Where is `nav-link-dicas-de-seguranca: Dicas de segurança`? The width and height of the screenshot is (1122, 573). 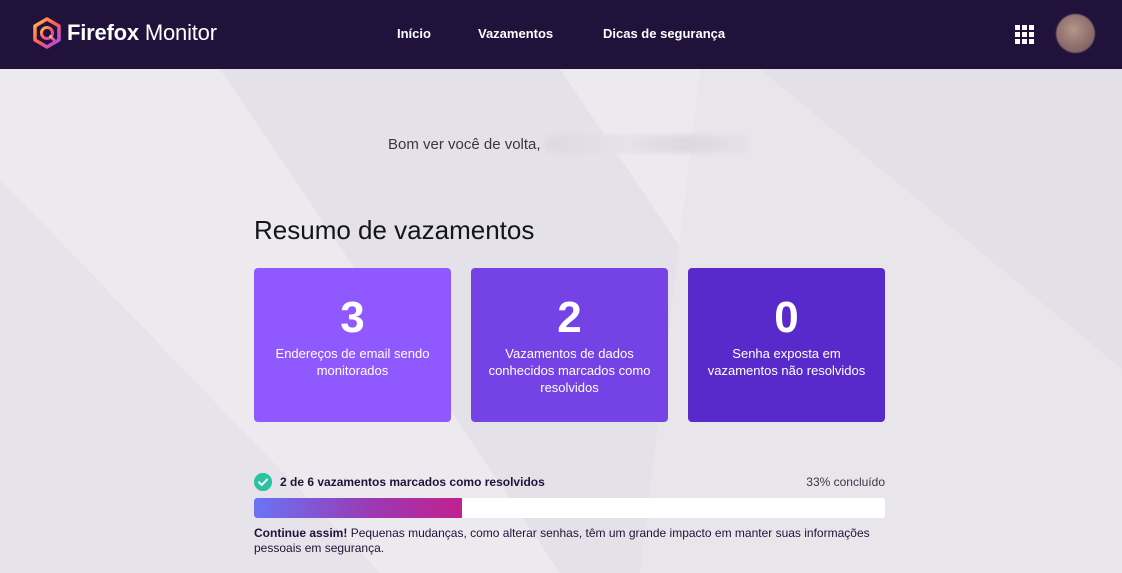
nav-link-dicas-de-seguranca: Dicas de segurança is located at coordinates (664, 33).